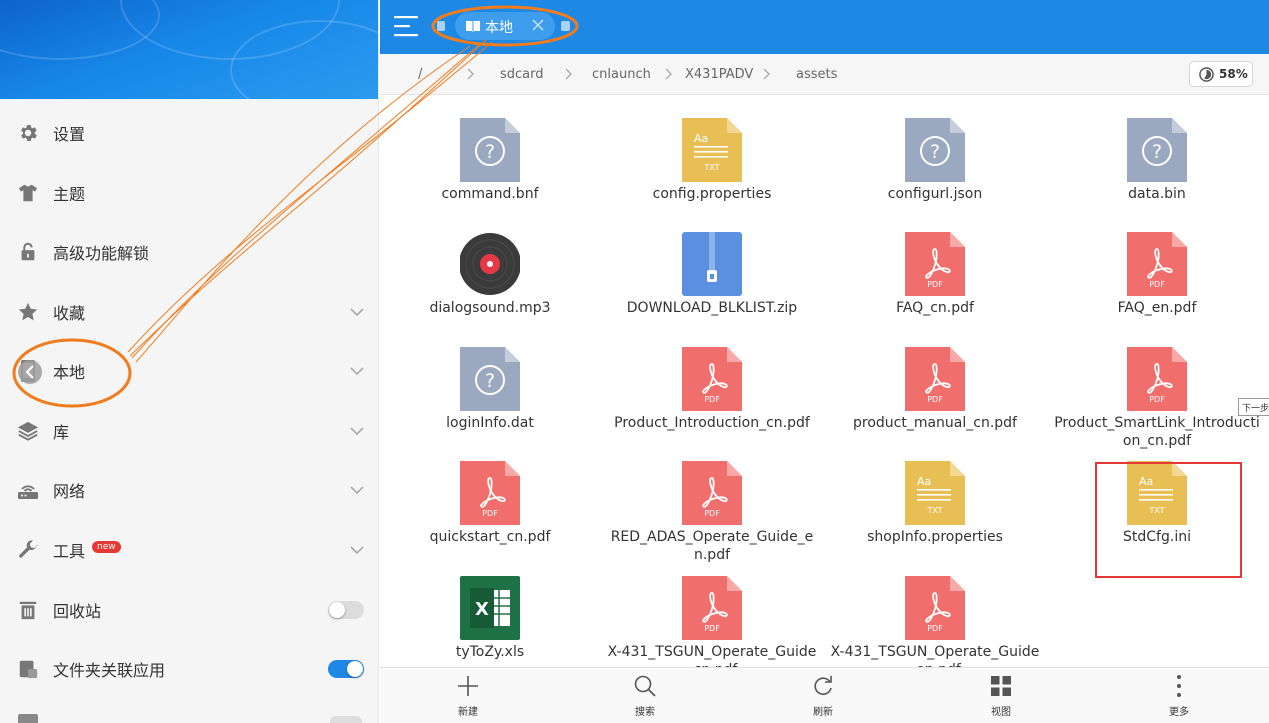 The width and height of the screenshot is (1269, 723). I want to click on file-name: loginInfo.dat, so click(490, 423).